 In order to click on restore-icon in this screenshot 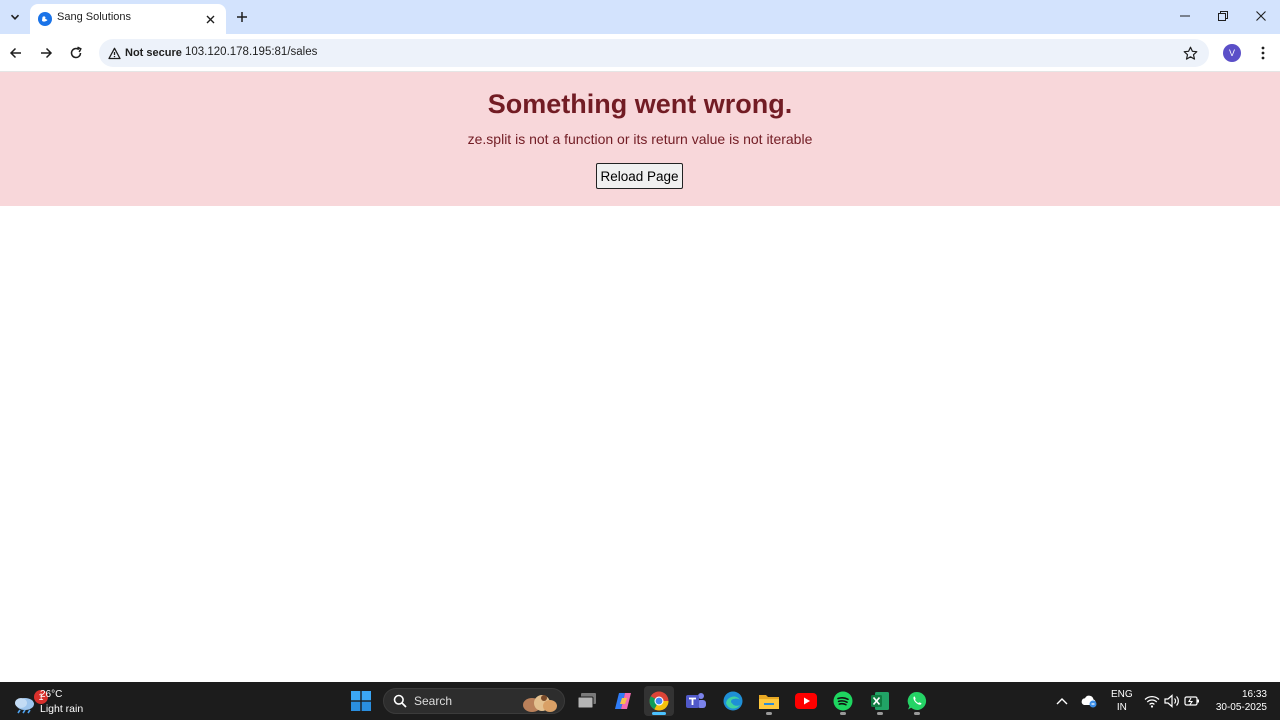, I will do `click(1223, 16)`.